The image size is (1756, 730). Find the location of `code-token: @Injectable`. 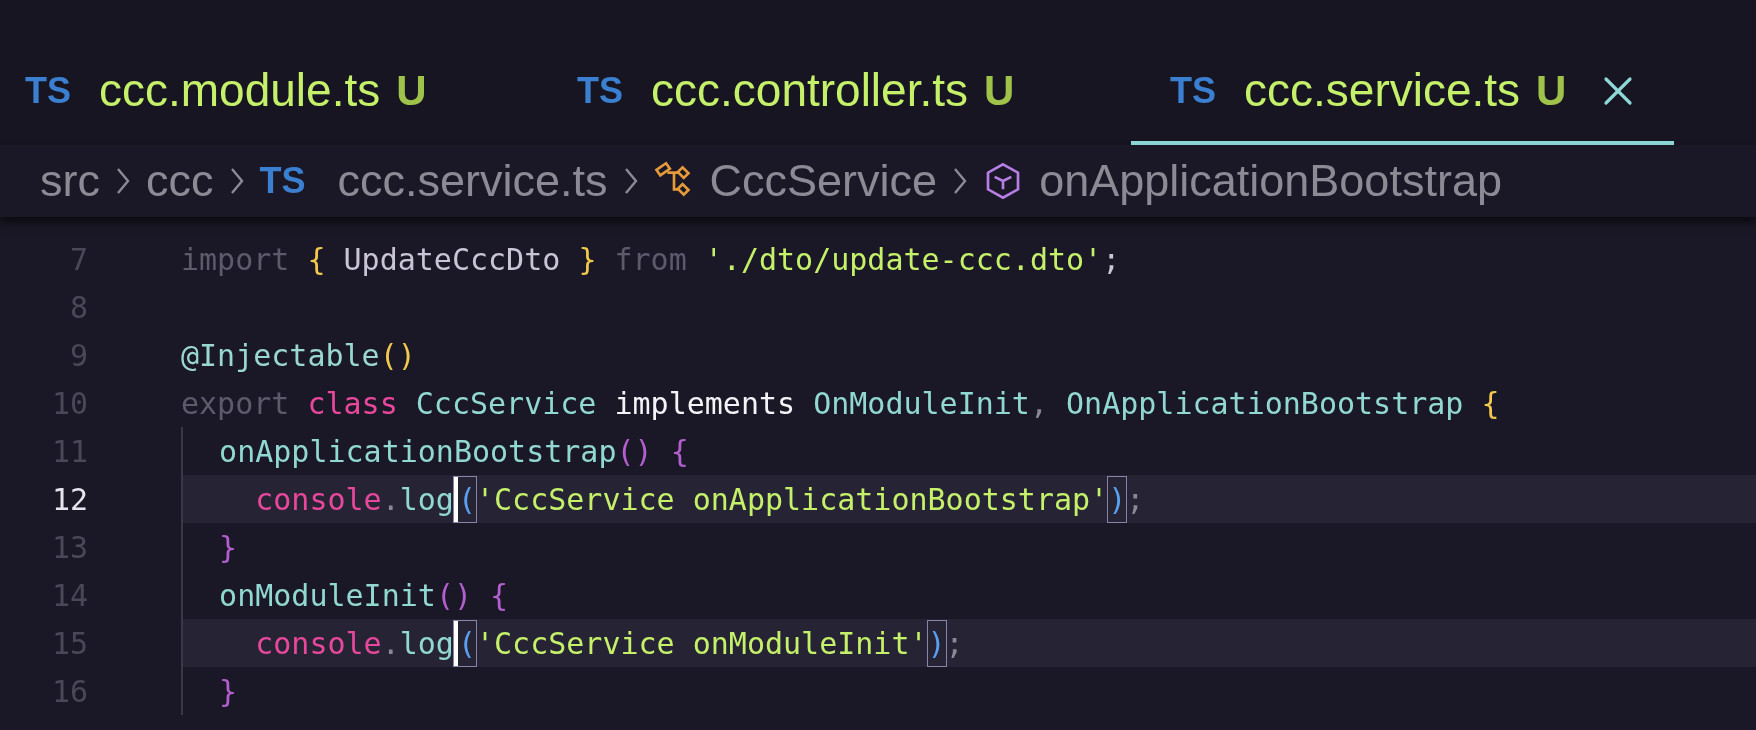

code-token: @Injectable is located at coordinates (280, 355).